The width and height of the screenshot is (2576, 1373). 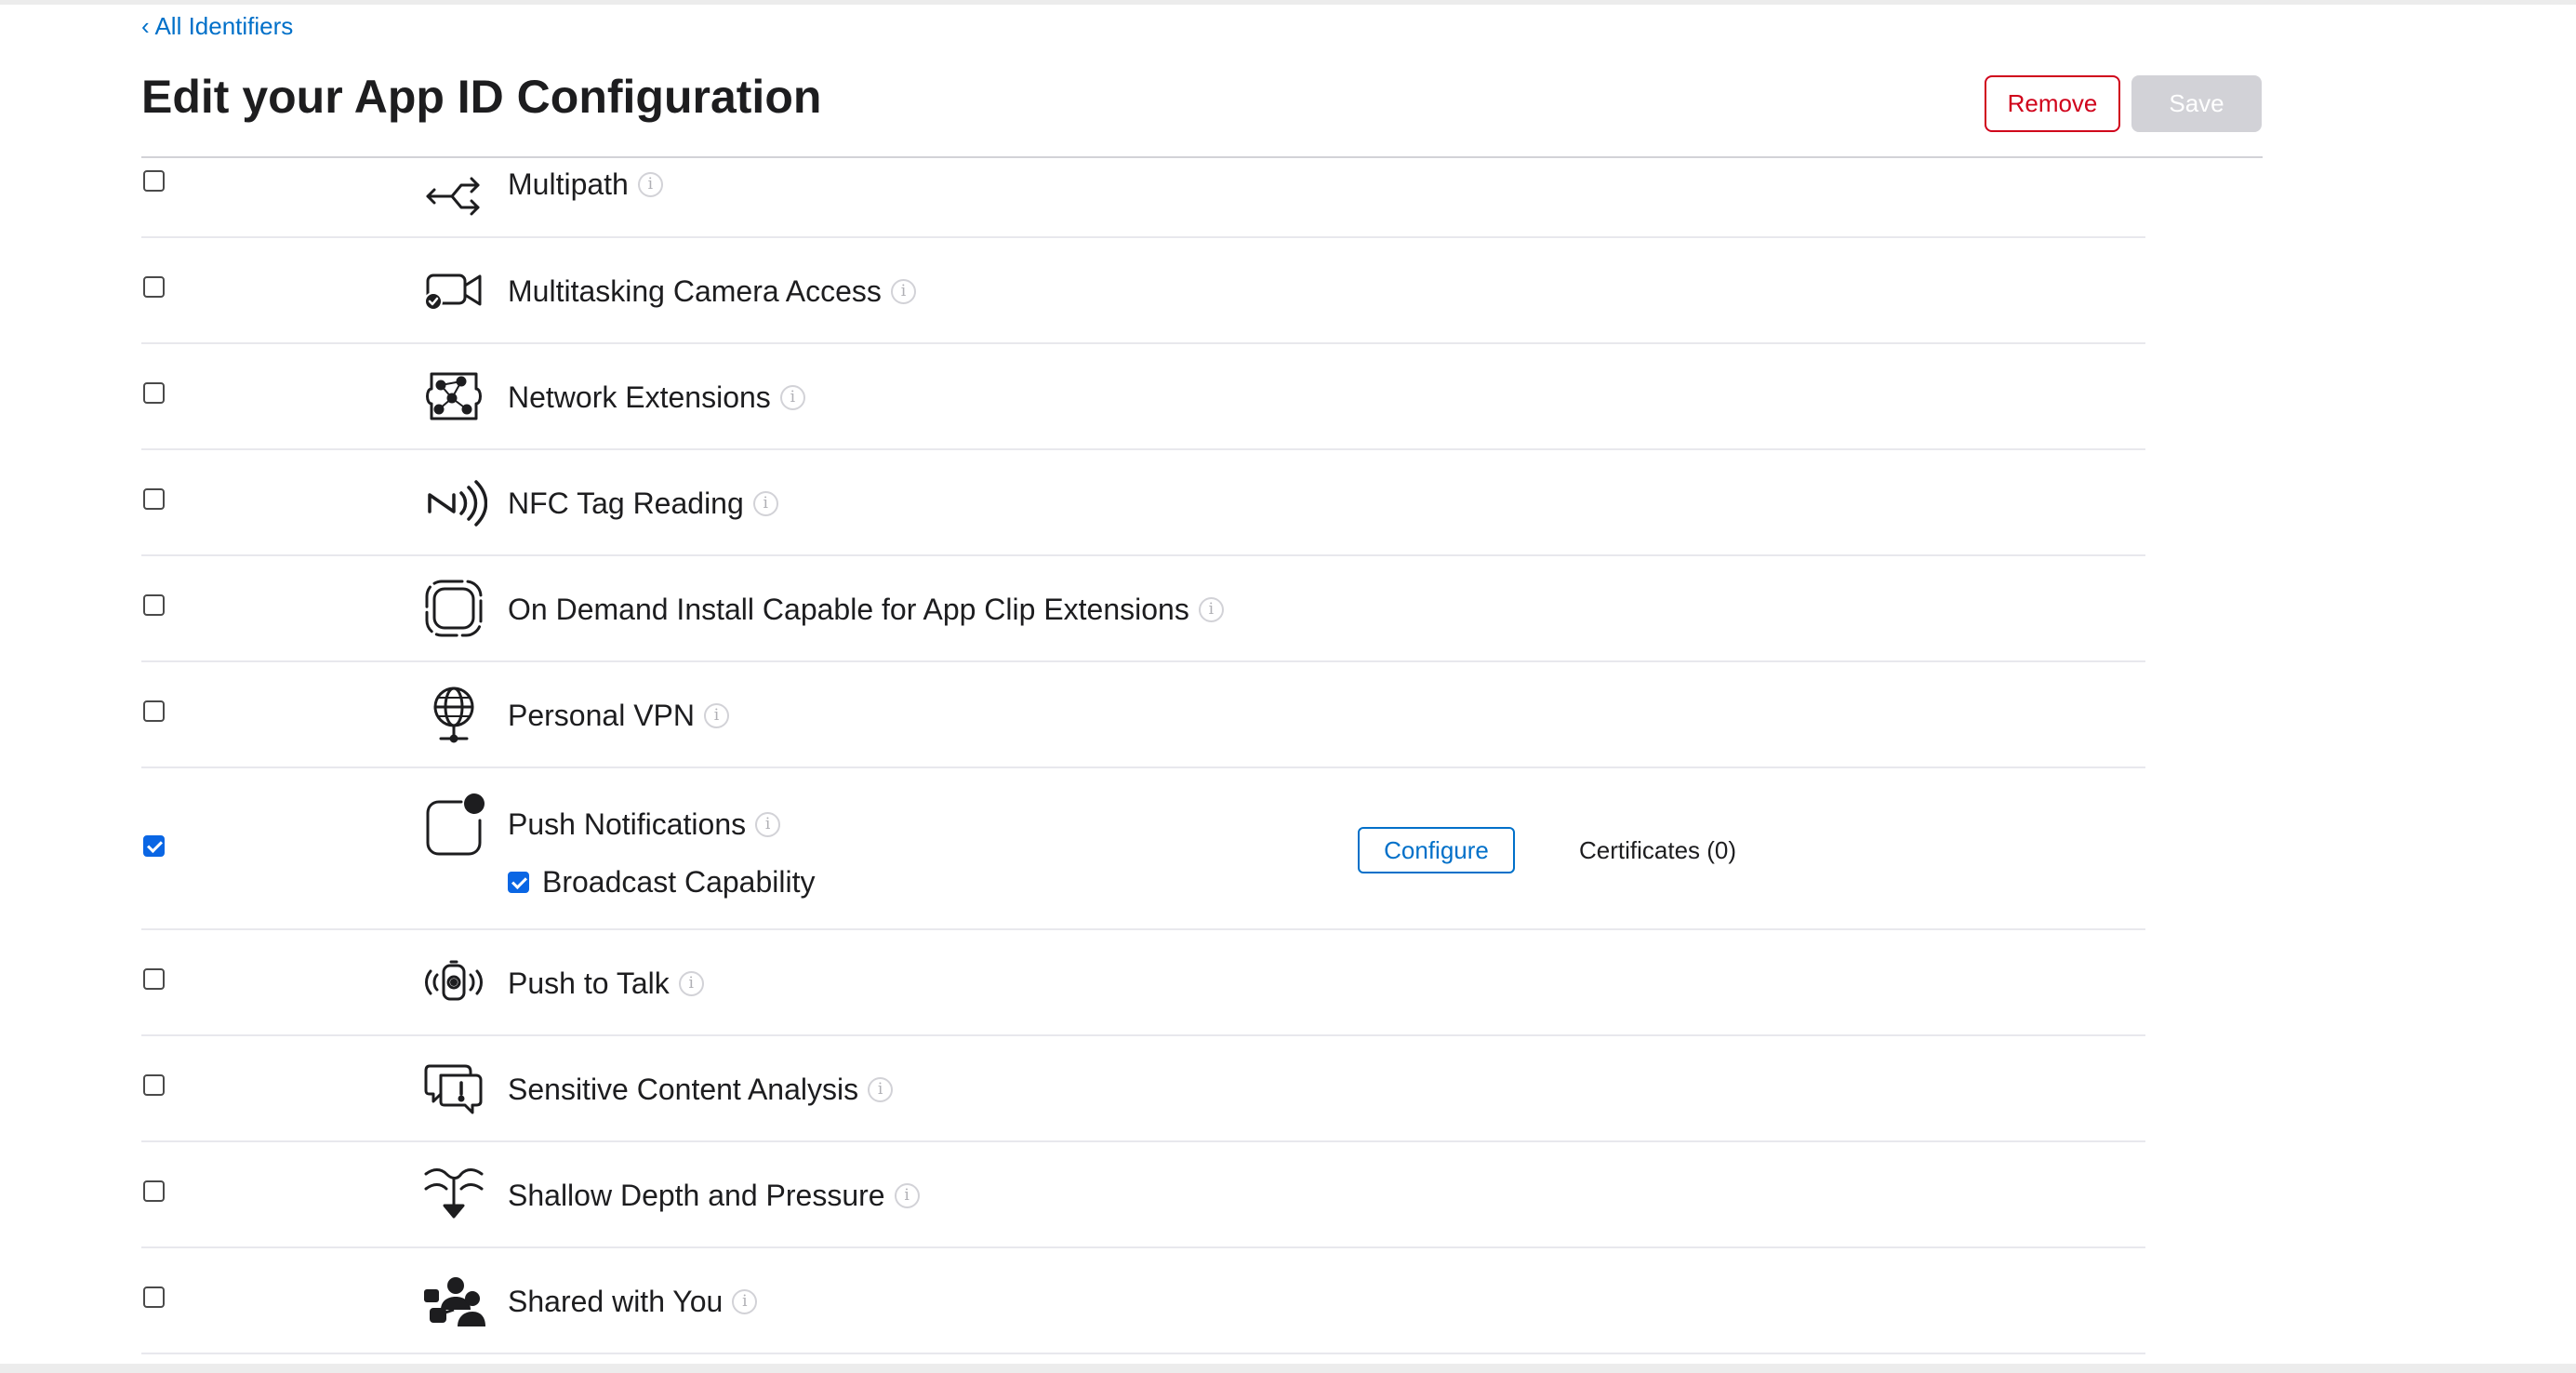 I want to click on push-notification-icon, so click(x=453, y=825).